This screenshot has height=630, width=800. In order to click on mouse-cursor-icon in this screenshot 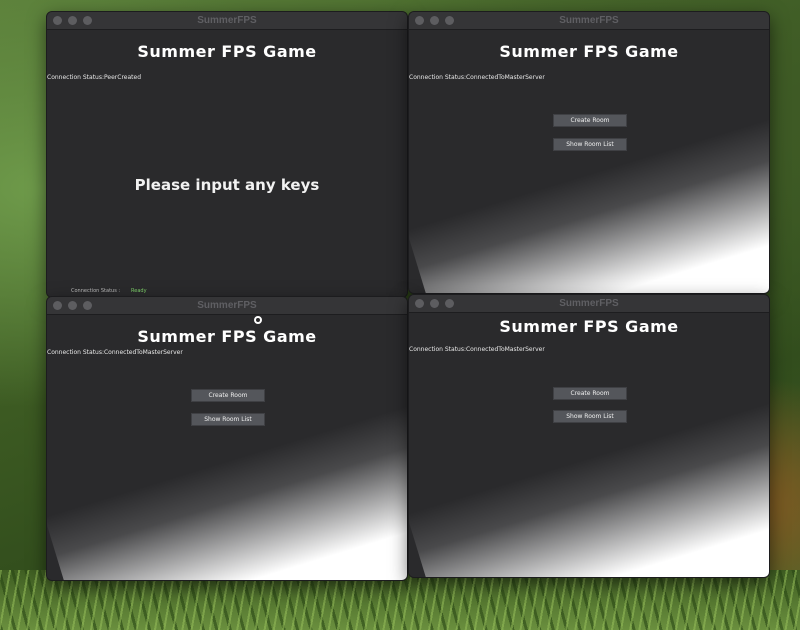, I will do `click(258, 320)`.